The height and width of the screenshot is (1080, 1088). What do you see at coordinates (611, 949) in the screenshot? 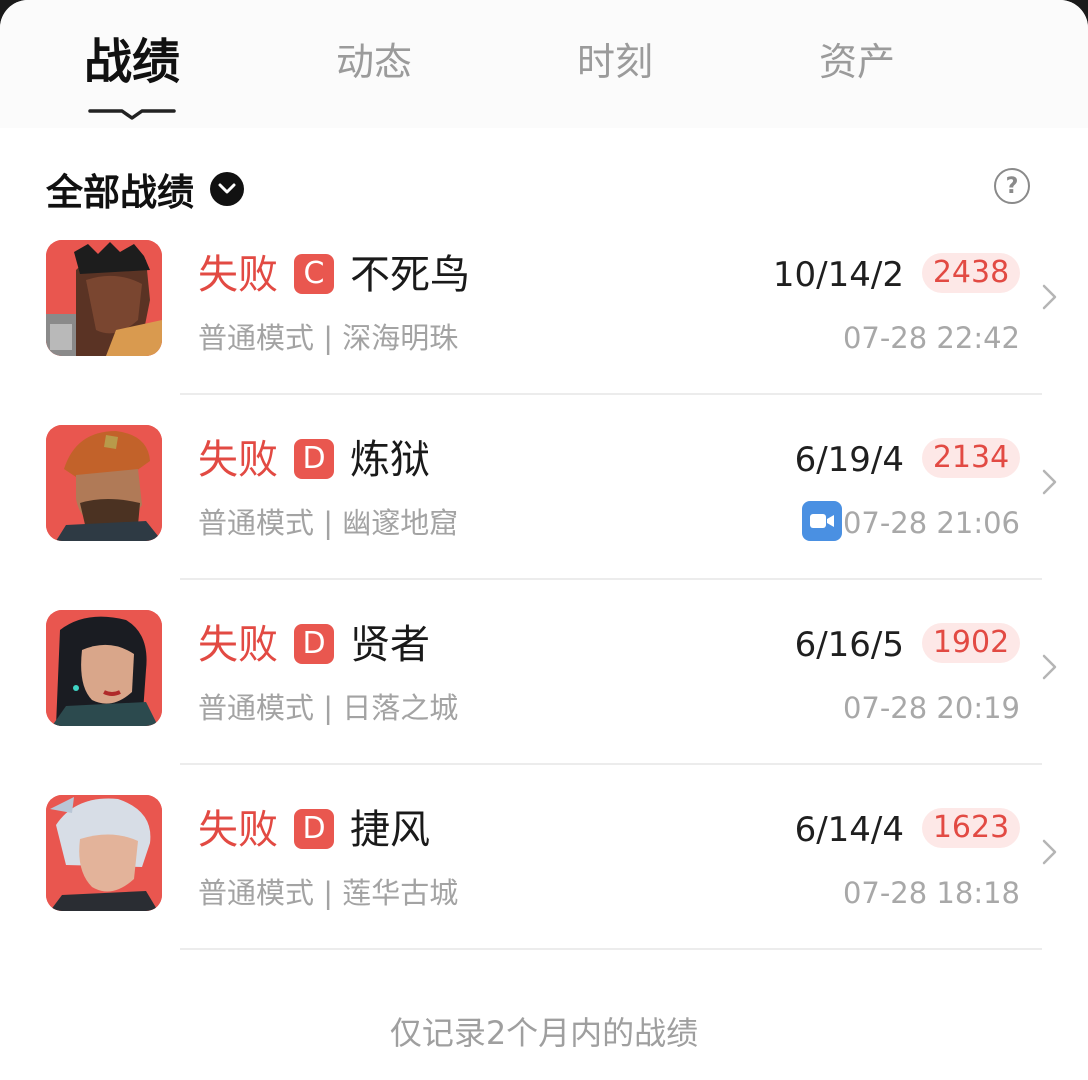
I see `row-divider` at bounding box center [611, 949].